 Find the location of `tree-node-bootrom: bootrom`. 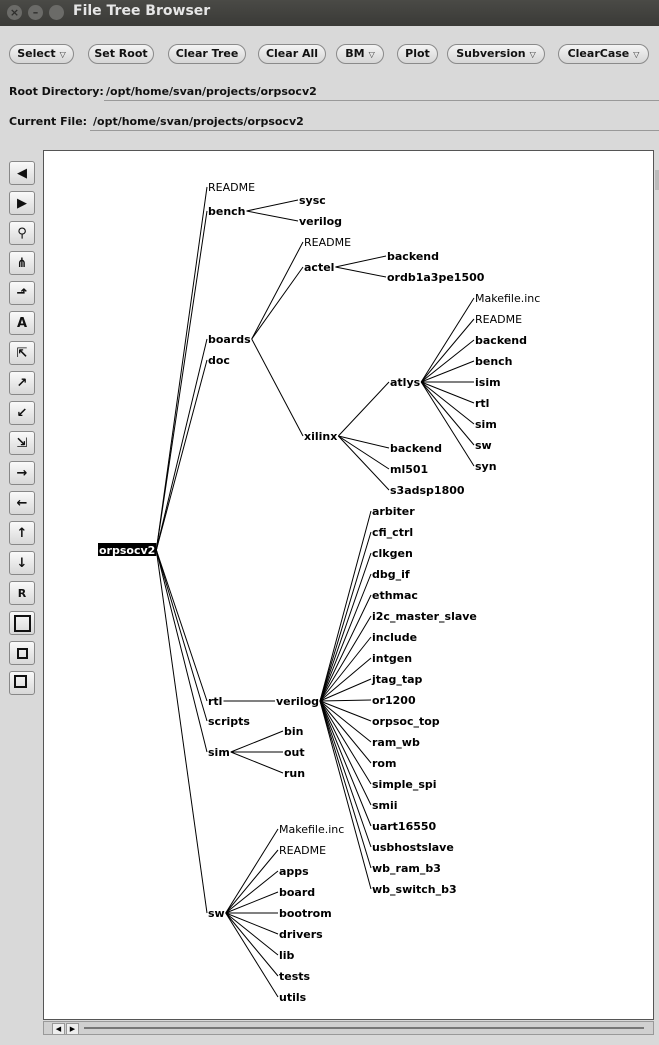

tree-node-bootrom: bootrom is located at coordinates (305, 913).